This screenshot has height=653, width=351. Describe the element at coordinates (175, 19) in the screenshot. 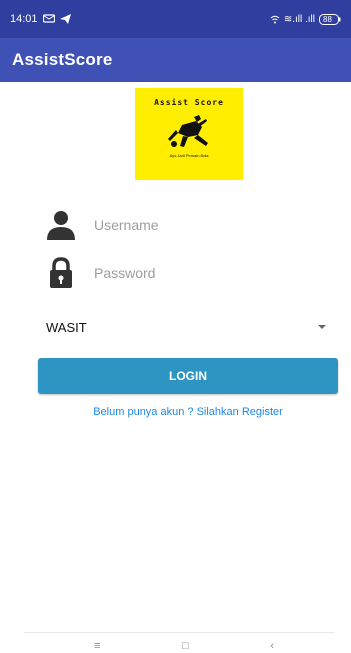

I see `status-bar: 14:01 ≋.ıll .ıll 88` at that location.